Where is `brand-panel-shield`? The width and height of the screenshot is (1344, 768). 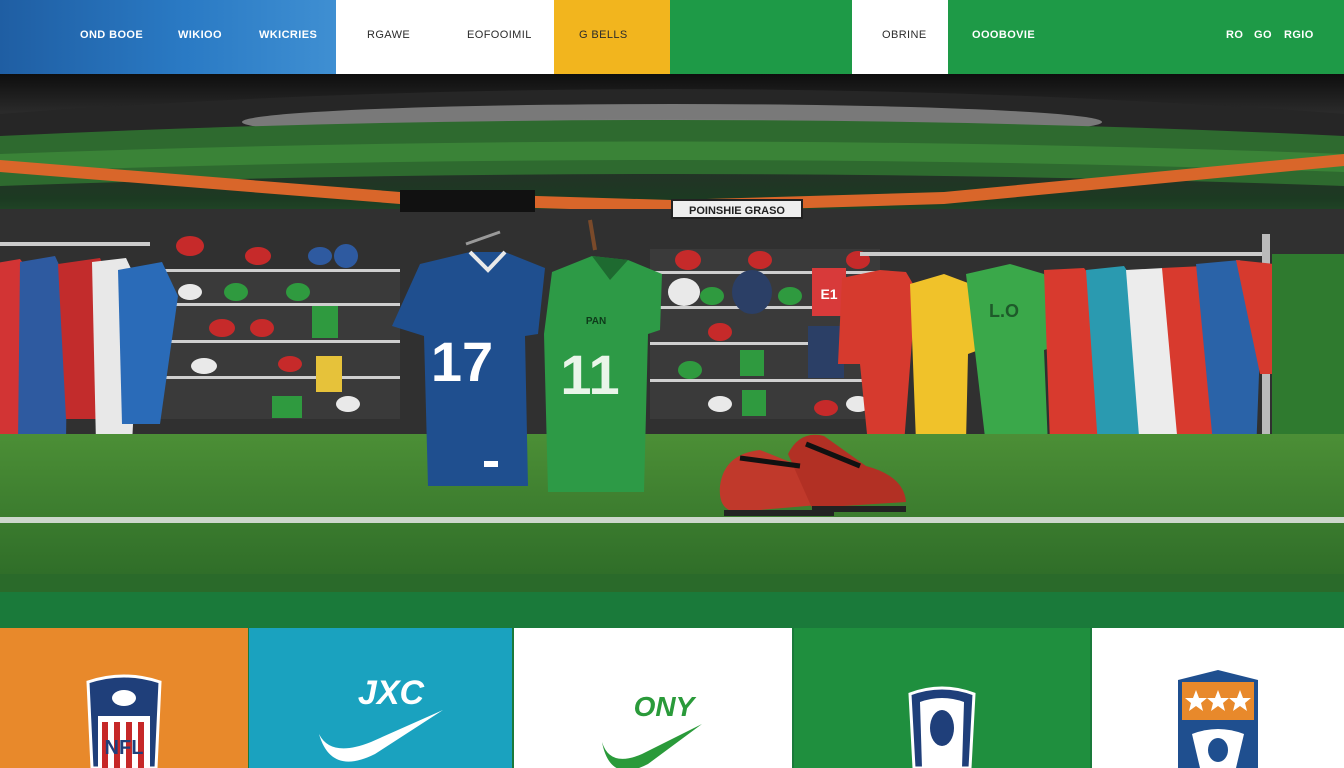 brand-panel-shield is located at coordinates (942, 698).